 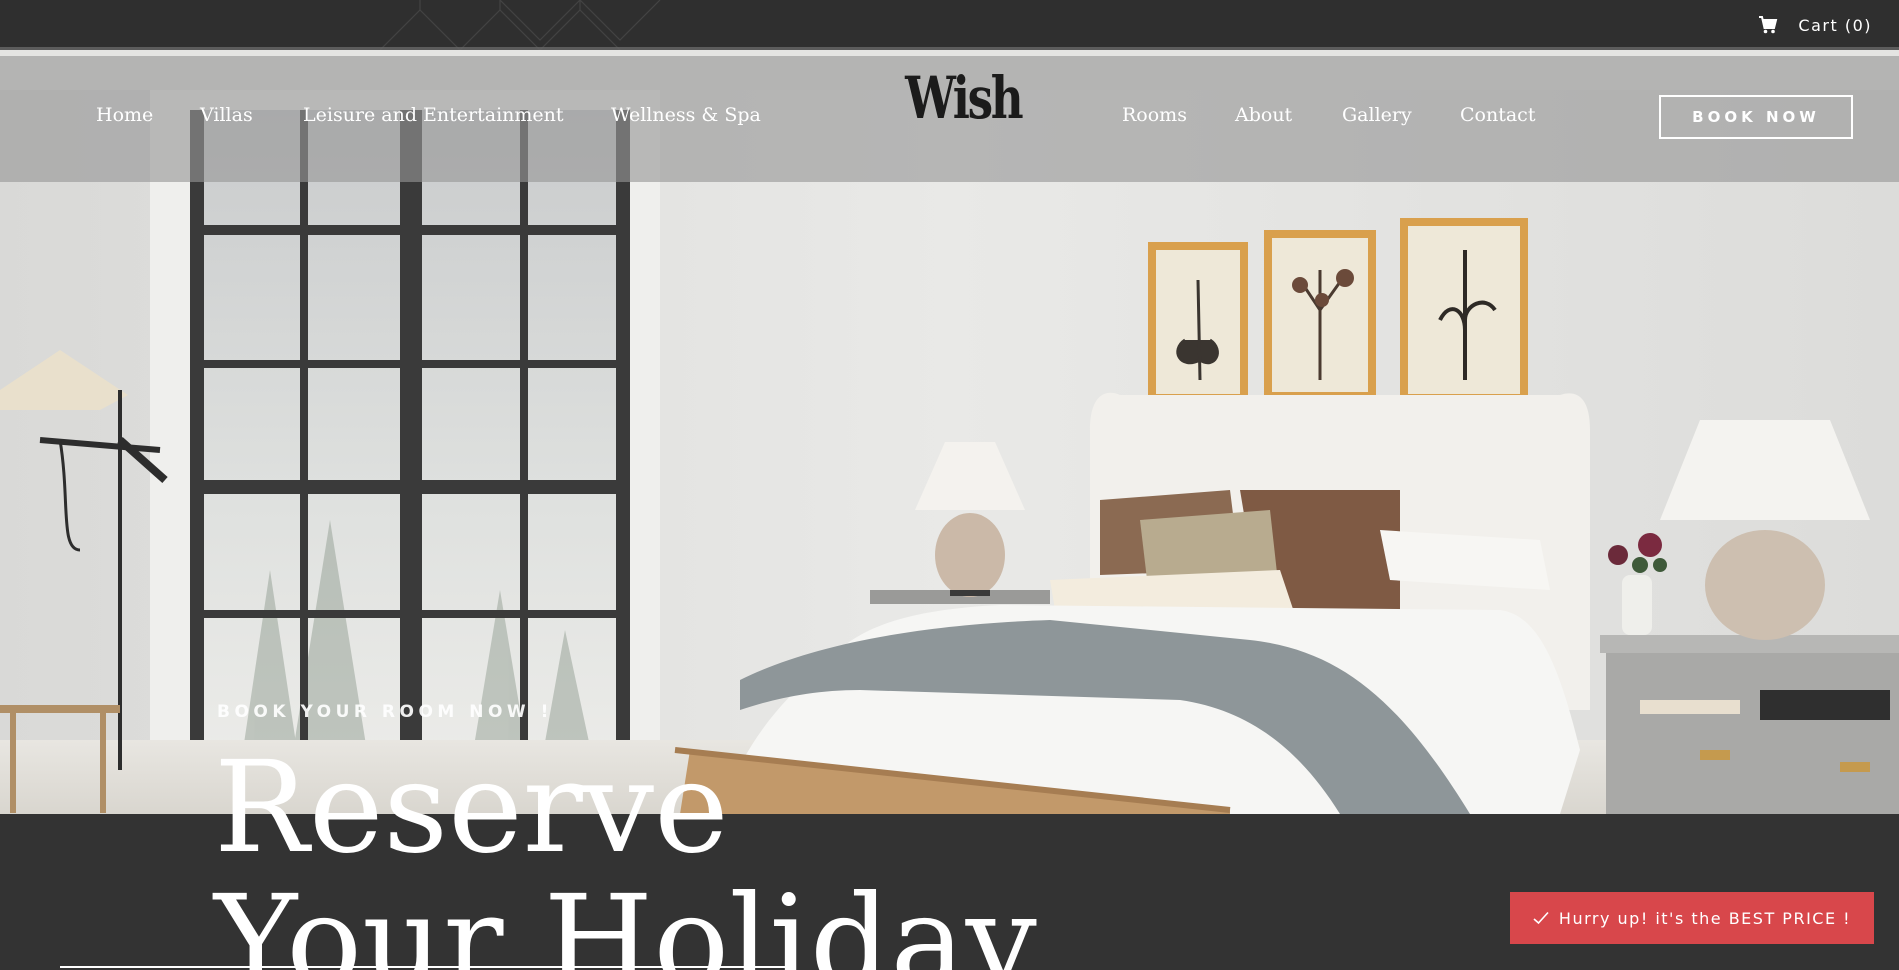 What do you see at coordinates (1768, 25) in the screenshot?
I see `cart-icon` at bounding box center [1768, 25].